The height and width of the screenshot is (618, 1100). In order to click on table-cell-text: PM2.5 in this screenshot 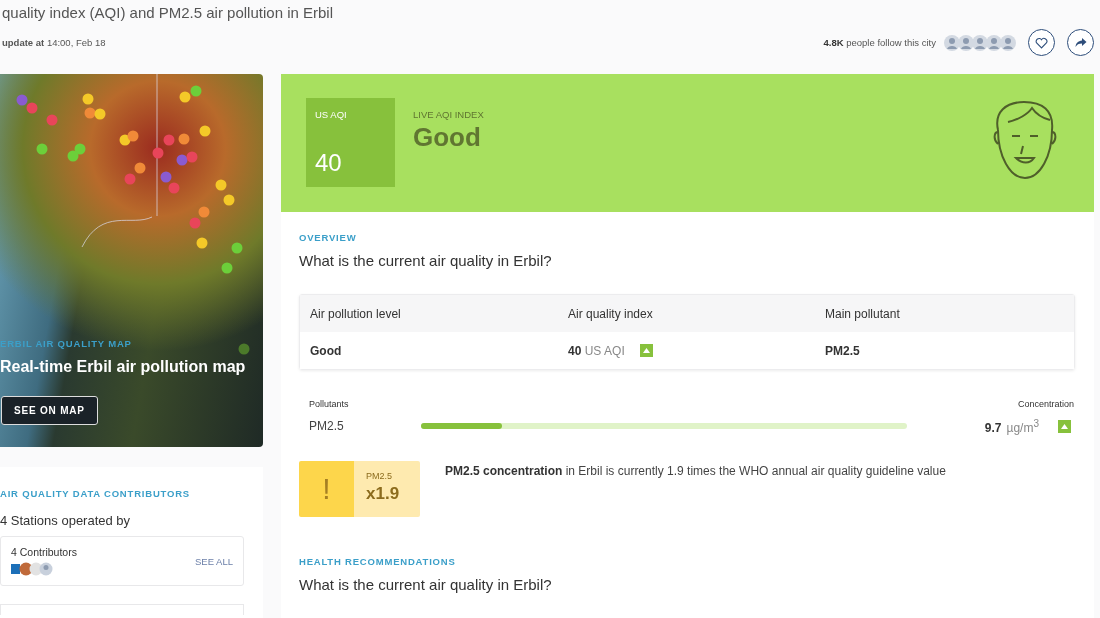, I will do `click(843, 350)`.